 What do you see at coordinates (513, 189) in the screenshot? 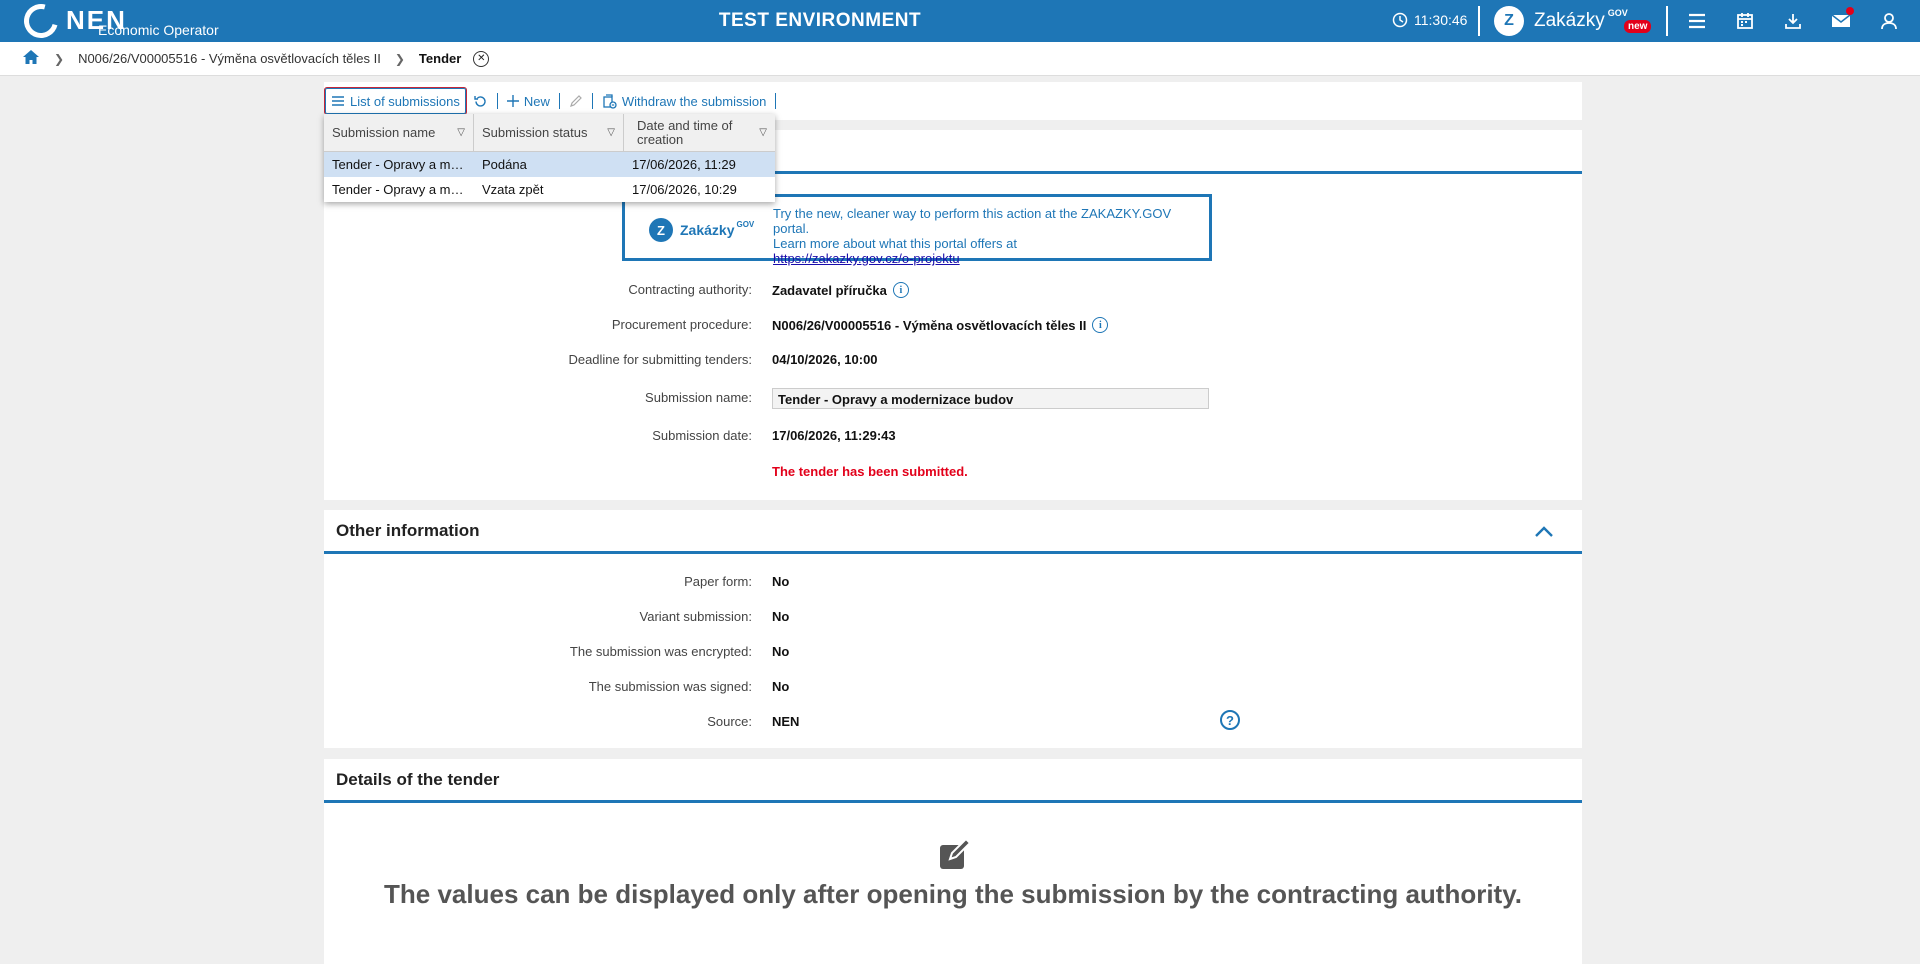
I see `submission-status-cell: Vzata zpět` at bounding box center [513, 189].